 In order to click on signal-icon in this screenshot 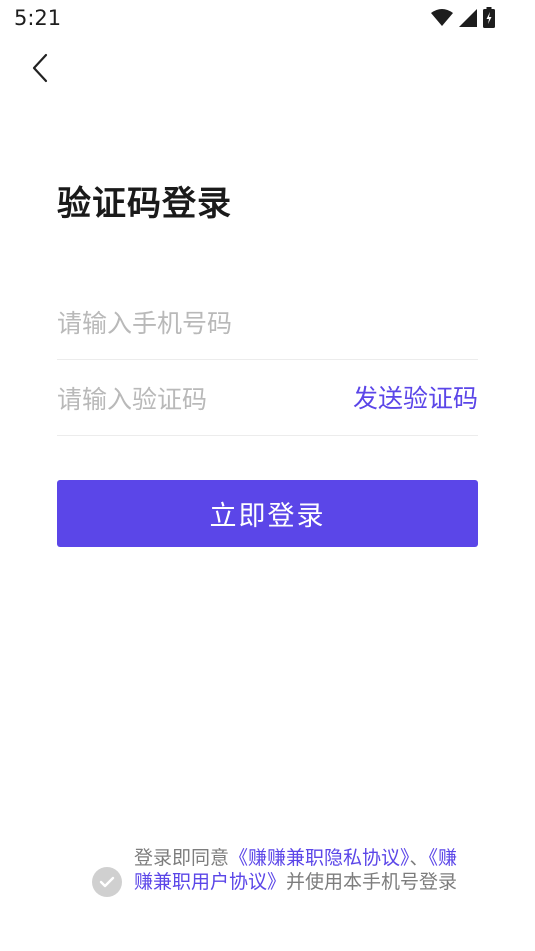, I will do `click(468, 17)`.